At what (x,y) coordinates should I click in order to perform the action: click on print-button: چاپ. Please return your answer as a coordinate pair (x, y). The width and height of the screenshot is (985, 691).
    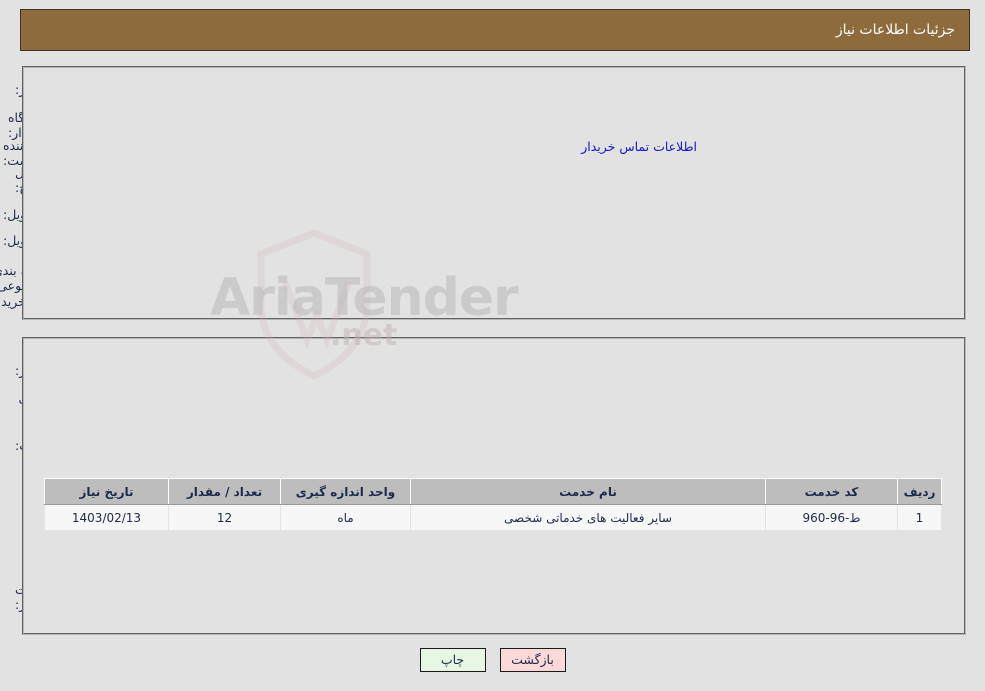
    Looking at the image, I should click on (452, 660).